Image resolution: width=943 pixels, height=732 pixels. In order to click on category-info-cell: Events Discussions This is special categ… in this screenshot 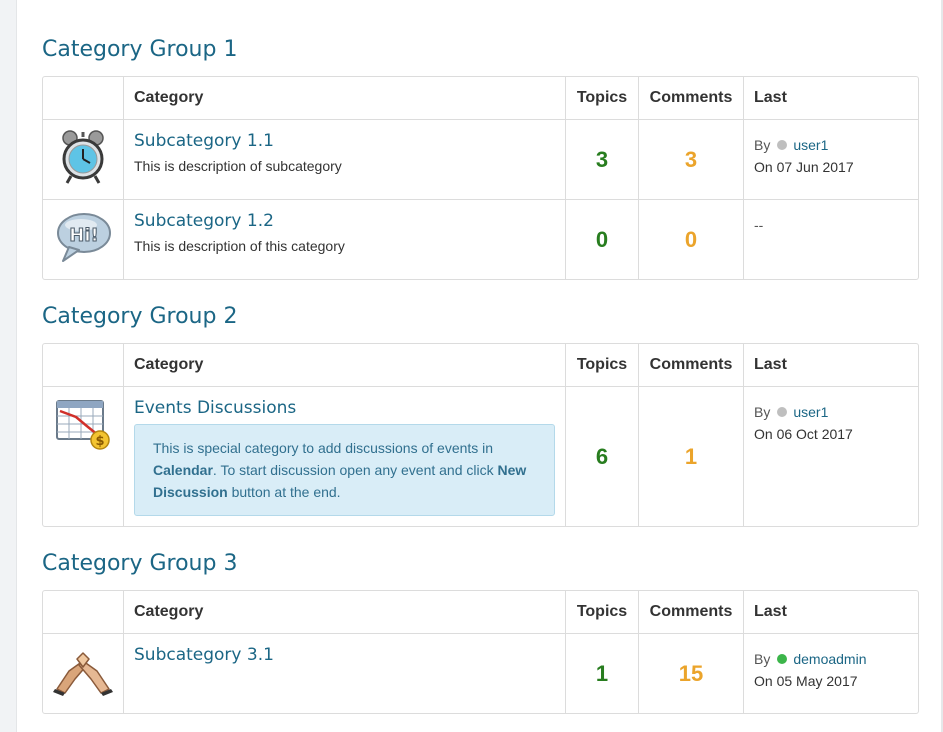, I will do `click(344, 456)`.